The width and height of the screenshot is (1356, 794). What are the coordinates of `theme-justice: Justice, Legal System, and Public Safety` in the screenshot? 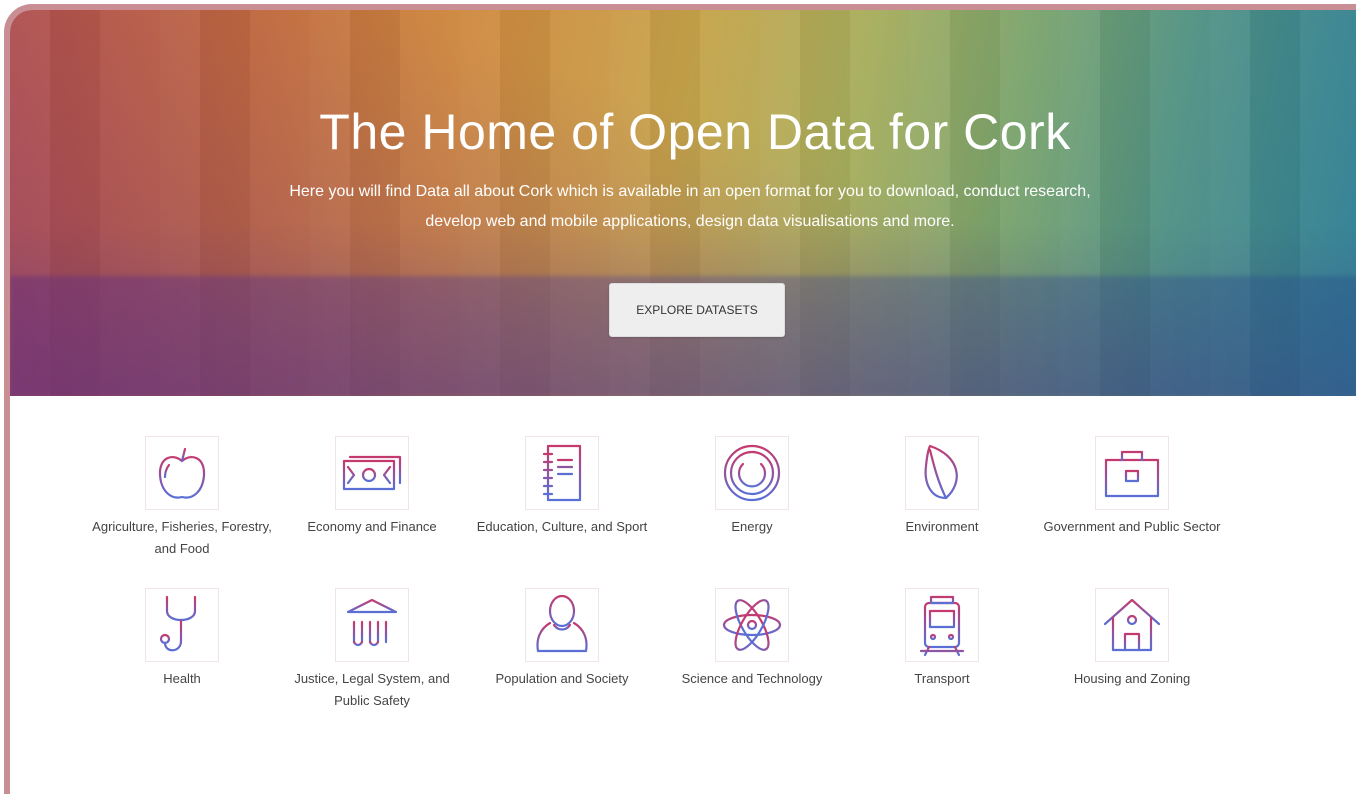 It's located at (372, 650).